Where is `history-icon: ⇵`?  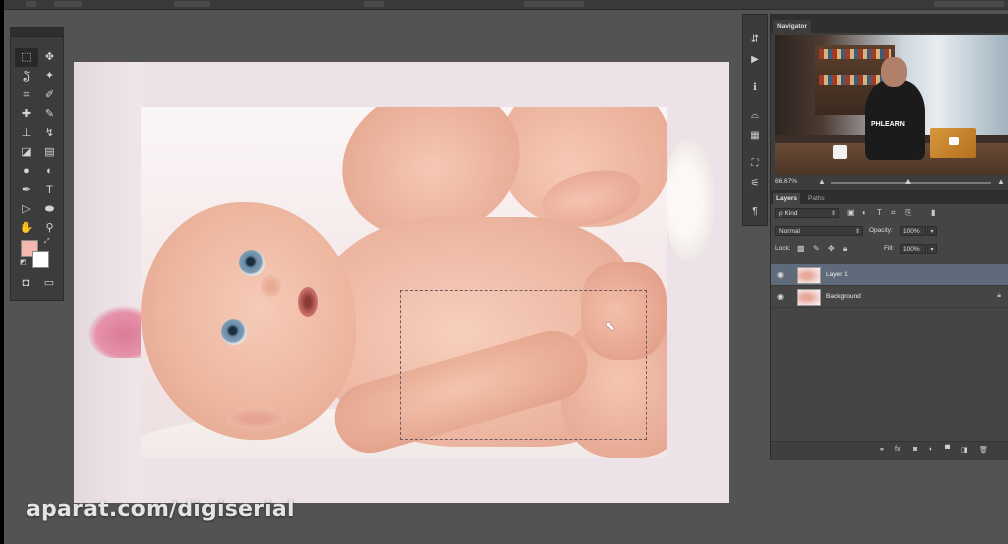 history-icon: ⇵ is located at coordinates (755, 40).